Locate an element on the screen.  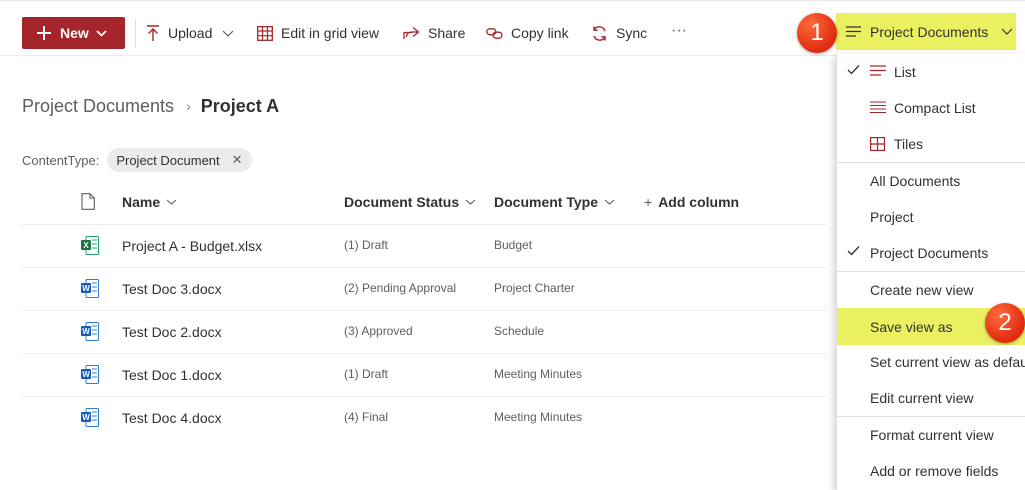
row-name: Project A - Budget.xlsx is located at coordinates (192, 246).